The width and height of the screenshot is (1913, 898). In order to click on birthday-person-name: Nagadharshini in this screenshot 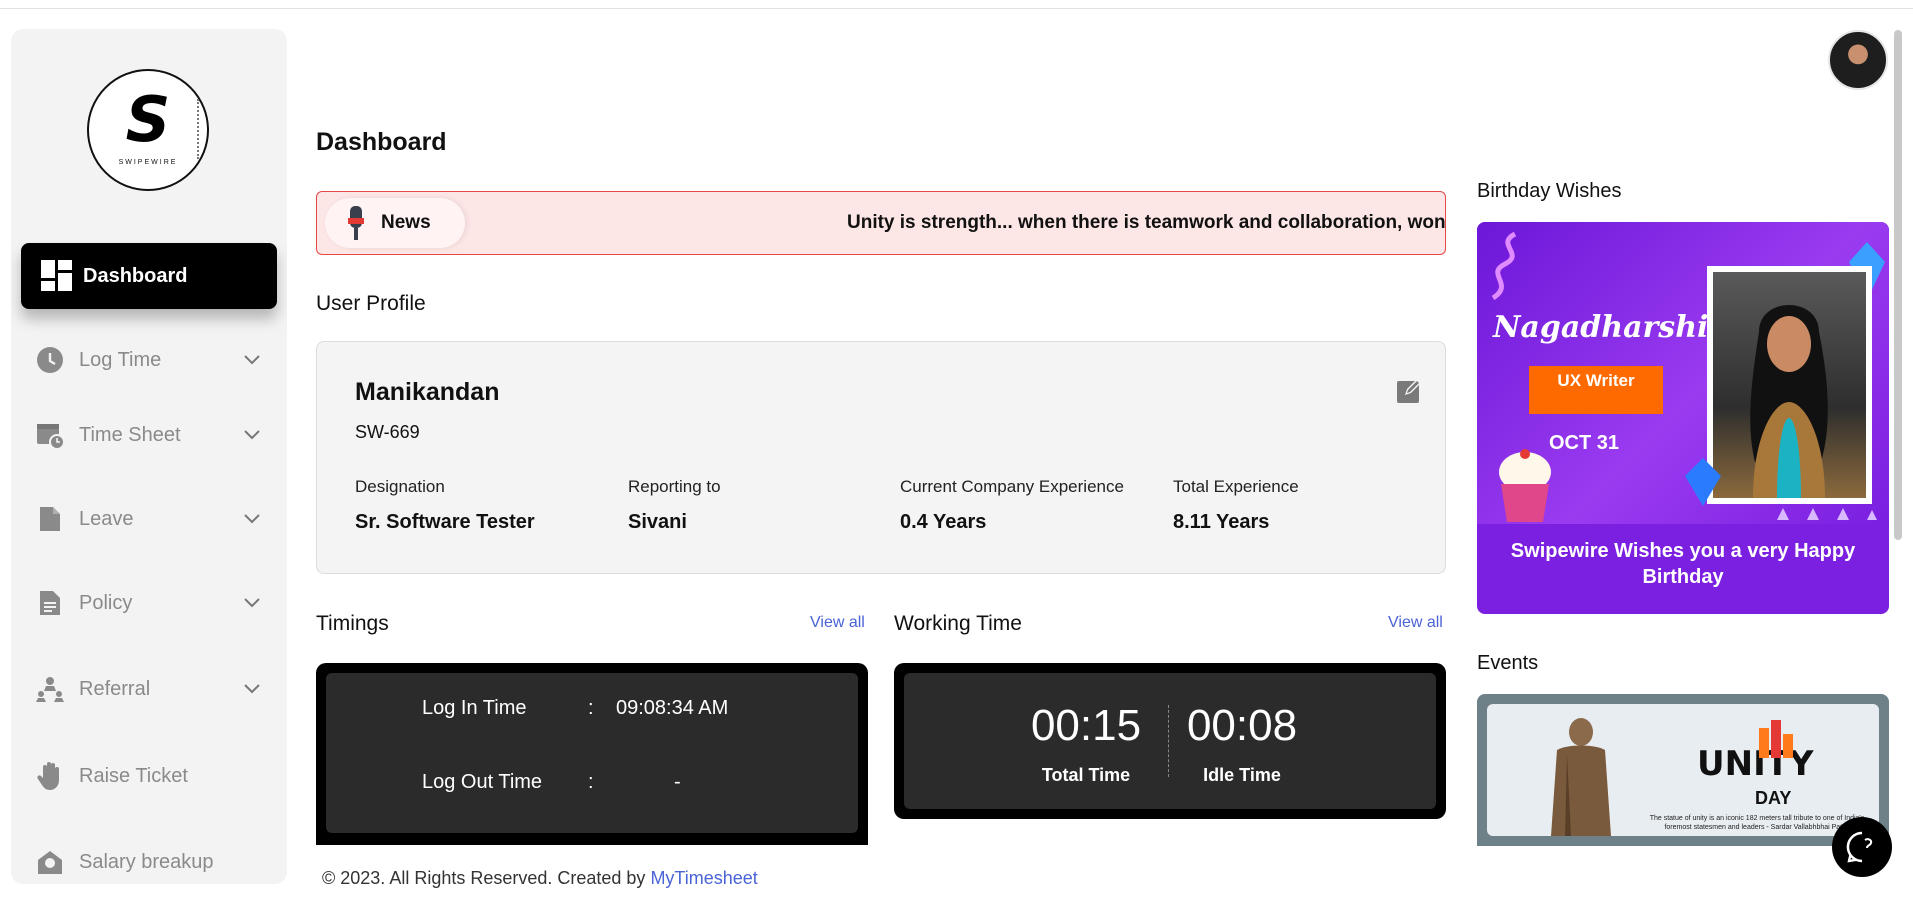, I will do `click(1617, 327)`.